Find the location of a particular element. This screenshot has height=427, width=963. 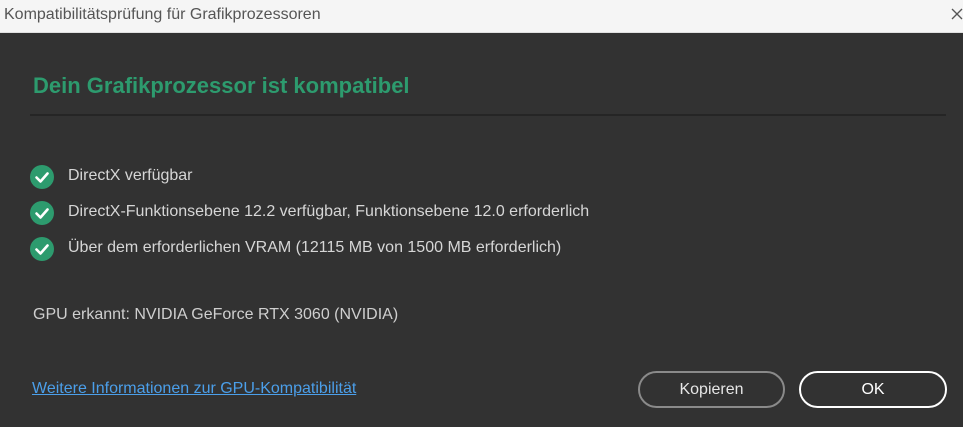

check-item-label: DirectX verfügbar is located at coordinates (130, 175).